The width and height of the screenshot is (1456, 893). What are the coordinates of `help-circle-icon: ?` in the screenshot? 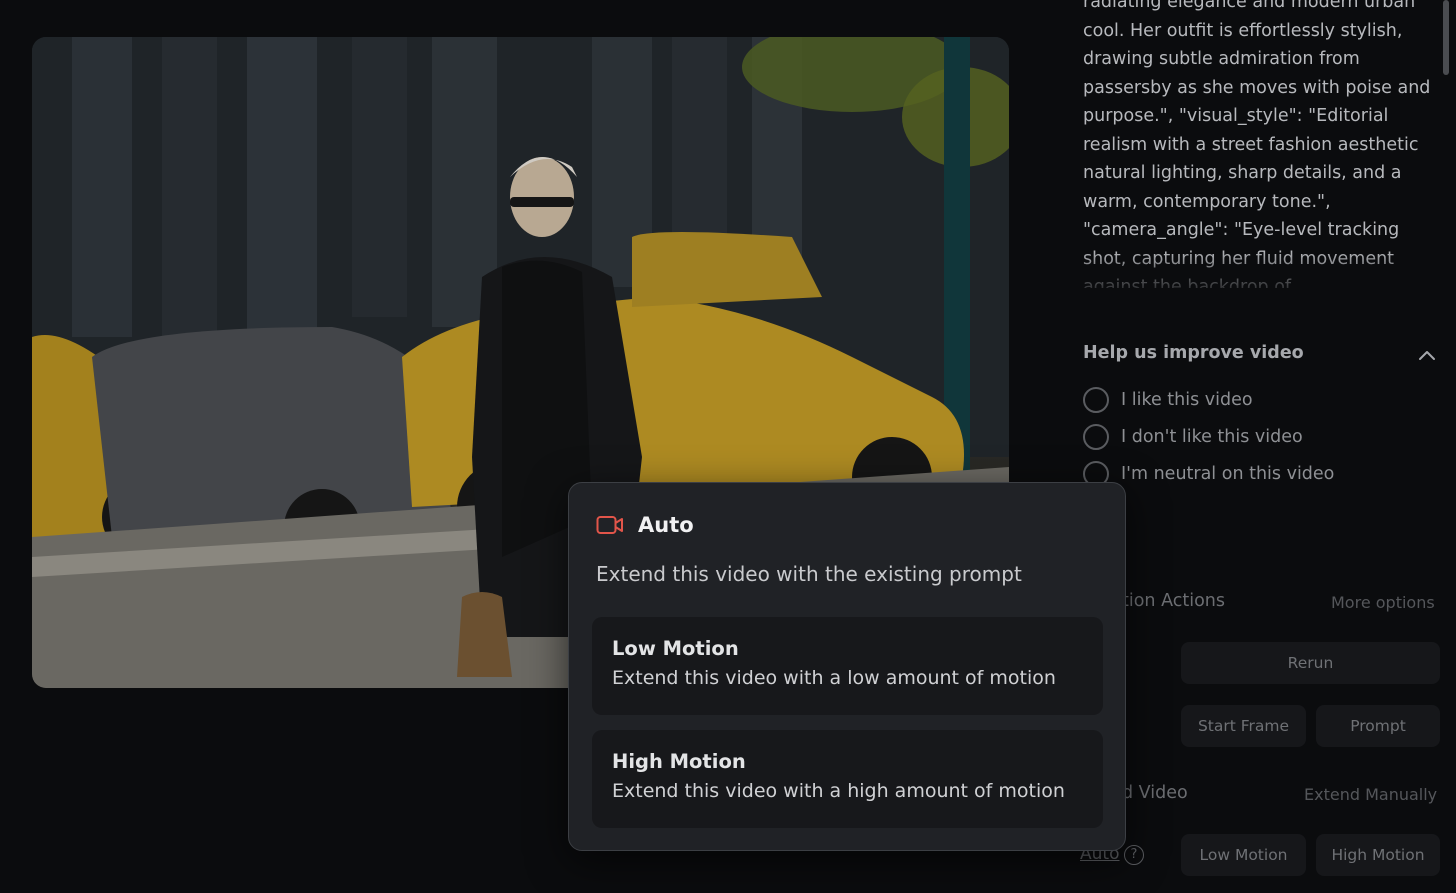 It's located at (1134, 855).